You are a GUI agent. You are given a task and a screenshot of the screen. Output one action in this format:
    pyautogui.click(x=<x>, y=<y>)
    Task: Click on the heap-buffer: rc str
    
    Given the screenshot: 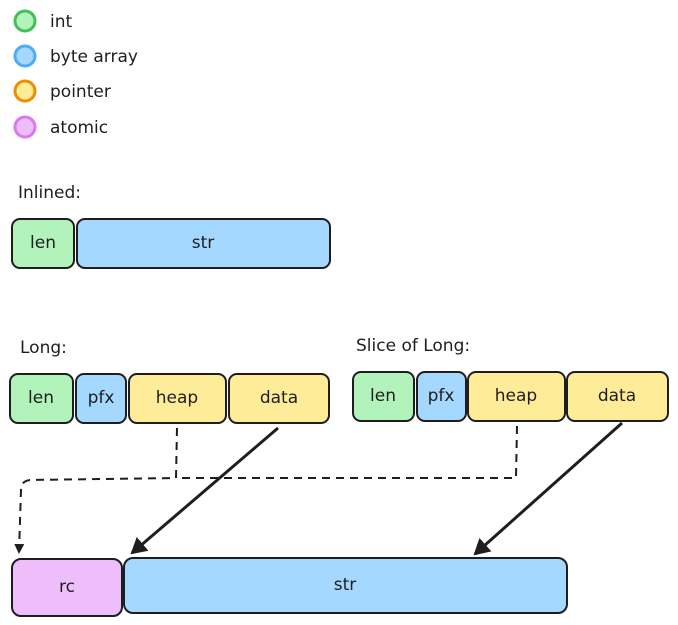 What is the action you would take?
    pyautogui.click(x=289, y=587)
    